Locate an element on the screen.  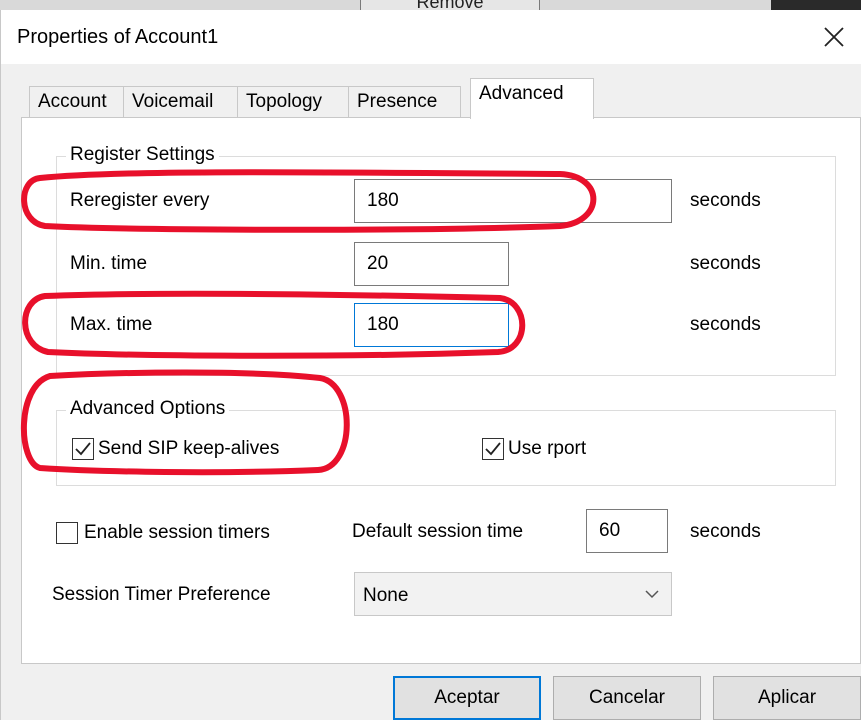
tab-account: Account is located at coordinates (76, 102).